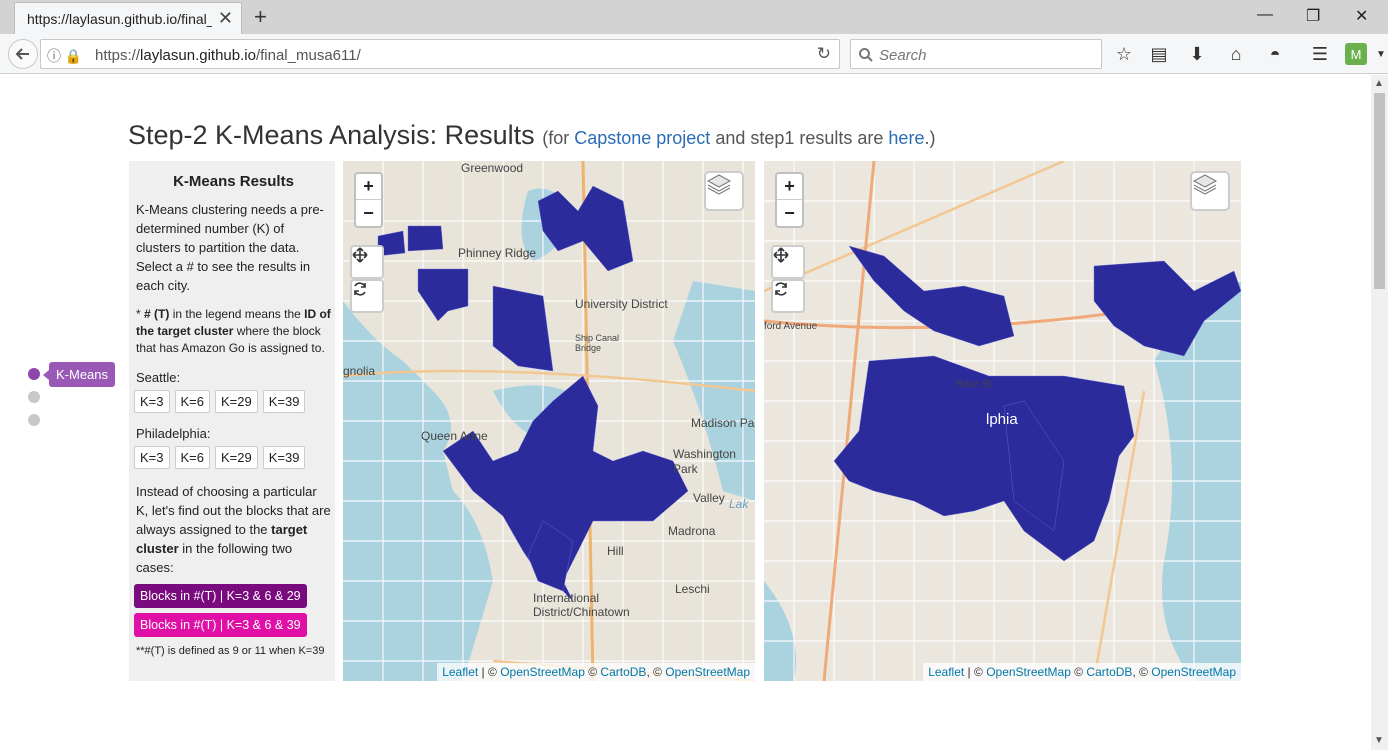 Image resolution: width=1388 pixels, height=750 pixels. I want to click on scroll-up-icon: ▲, so click(1379, 83).